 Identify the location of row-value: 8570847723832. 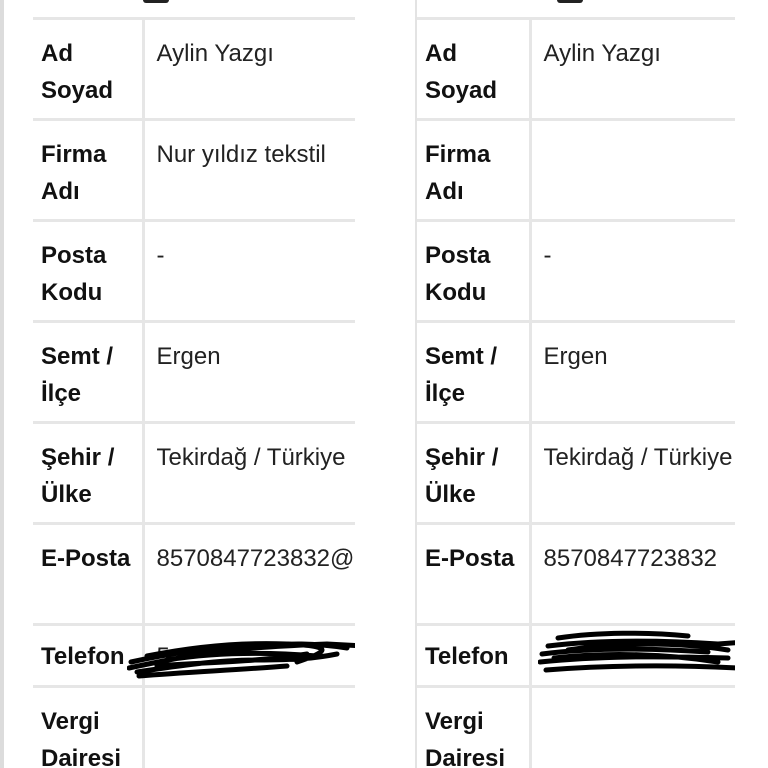
(630, 558).